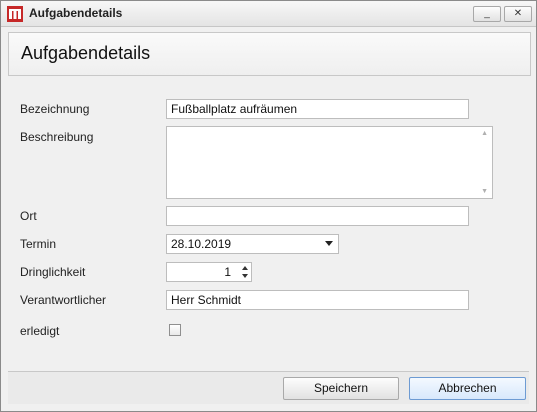 This screenshot has height=412, width=537. I want to click on app-icon, so click(15, 14).